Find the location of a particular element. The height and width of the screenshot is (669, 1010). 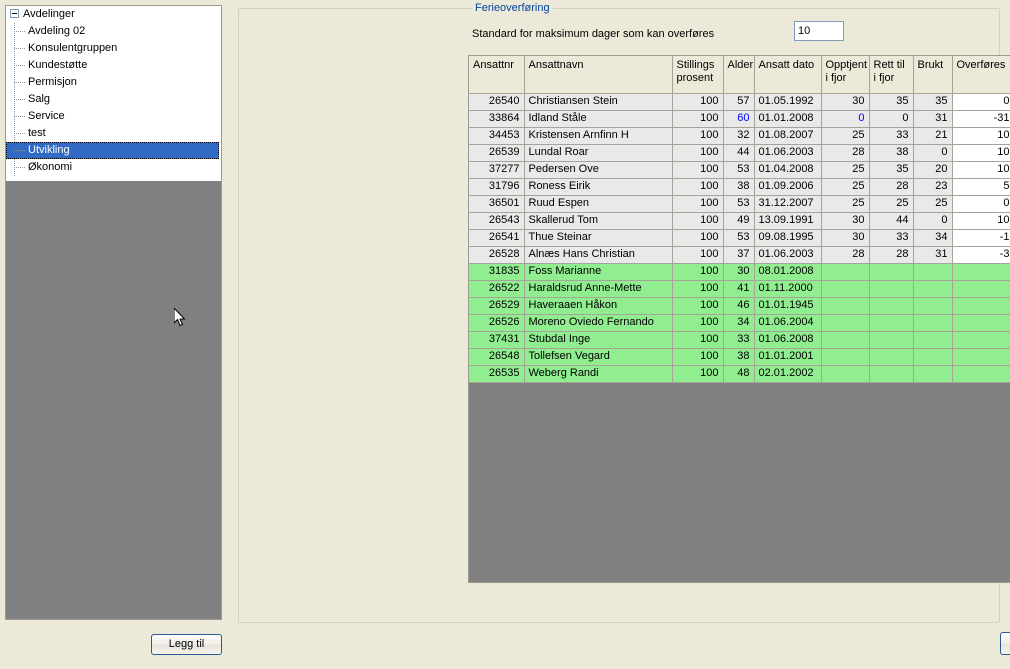

cell-alder: 41 is located at coordinates (739, 289).